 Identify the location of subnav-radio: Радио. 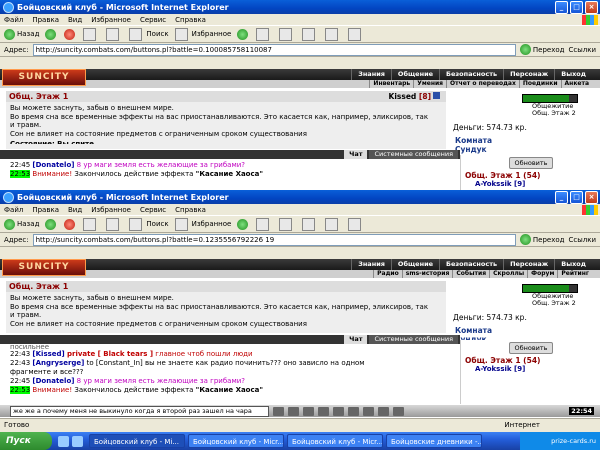
(387, 274).